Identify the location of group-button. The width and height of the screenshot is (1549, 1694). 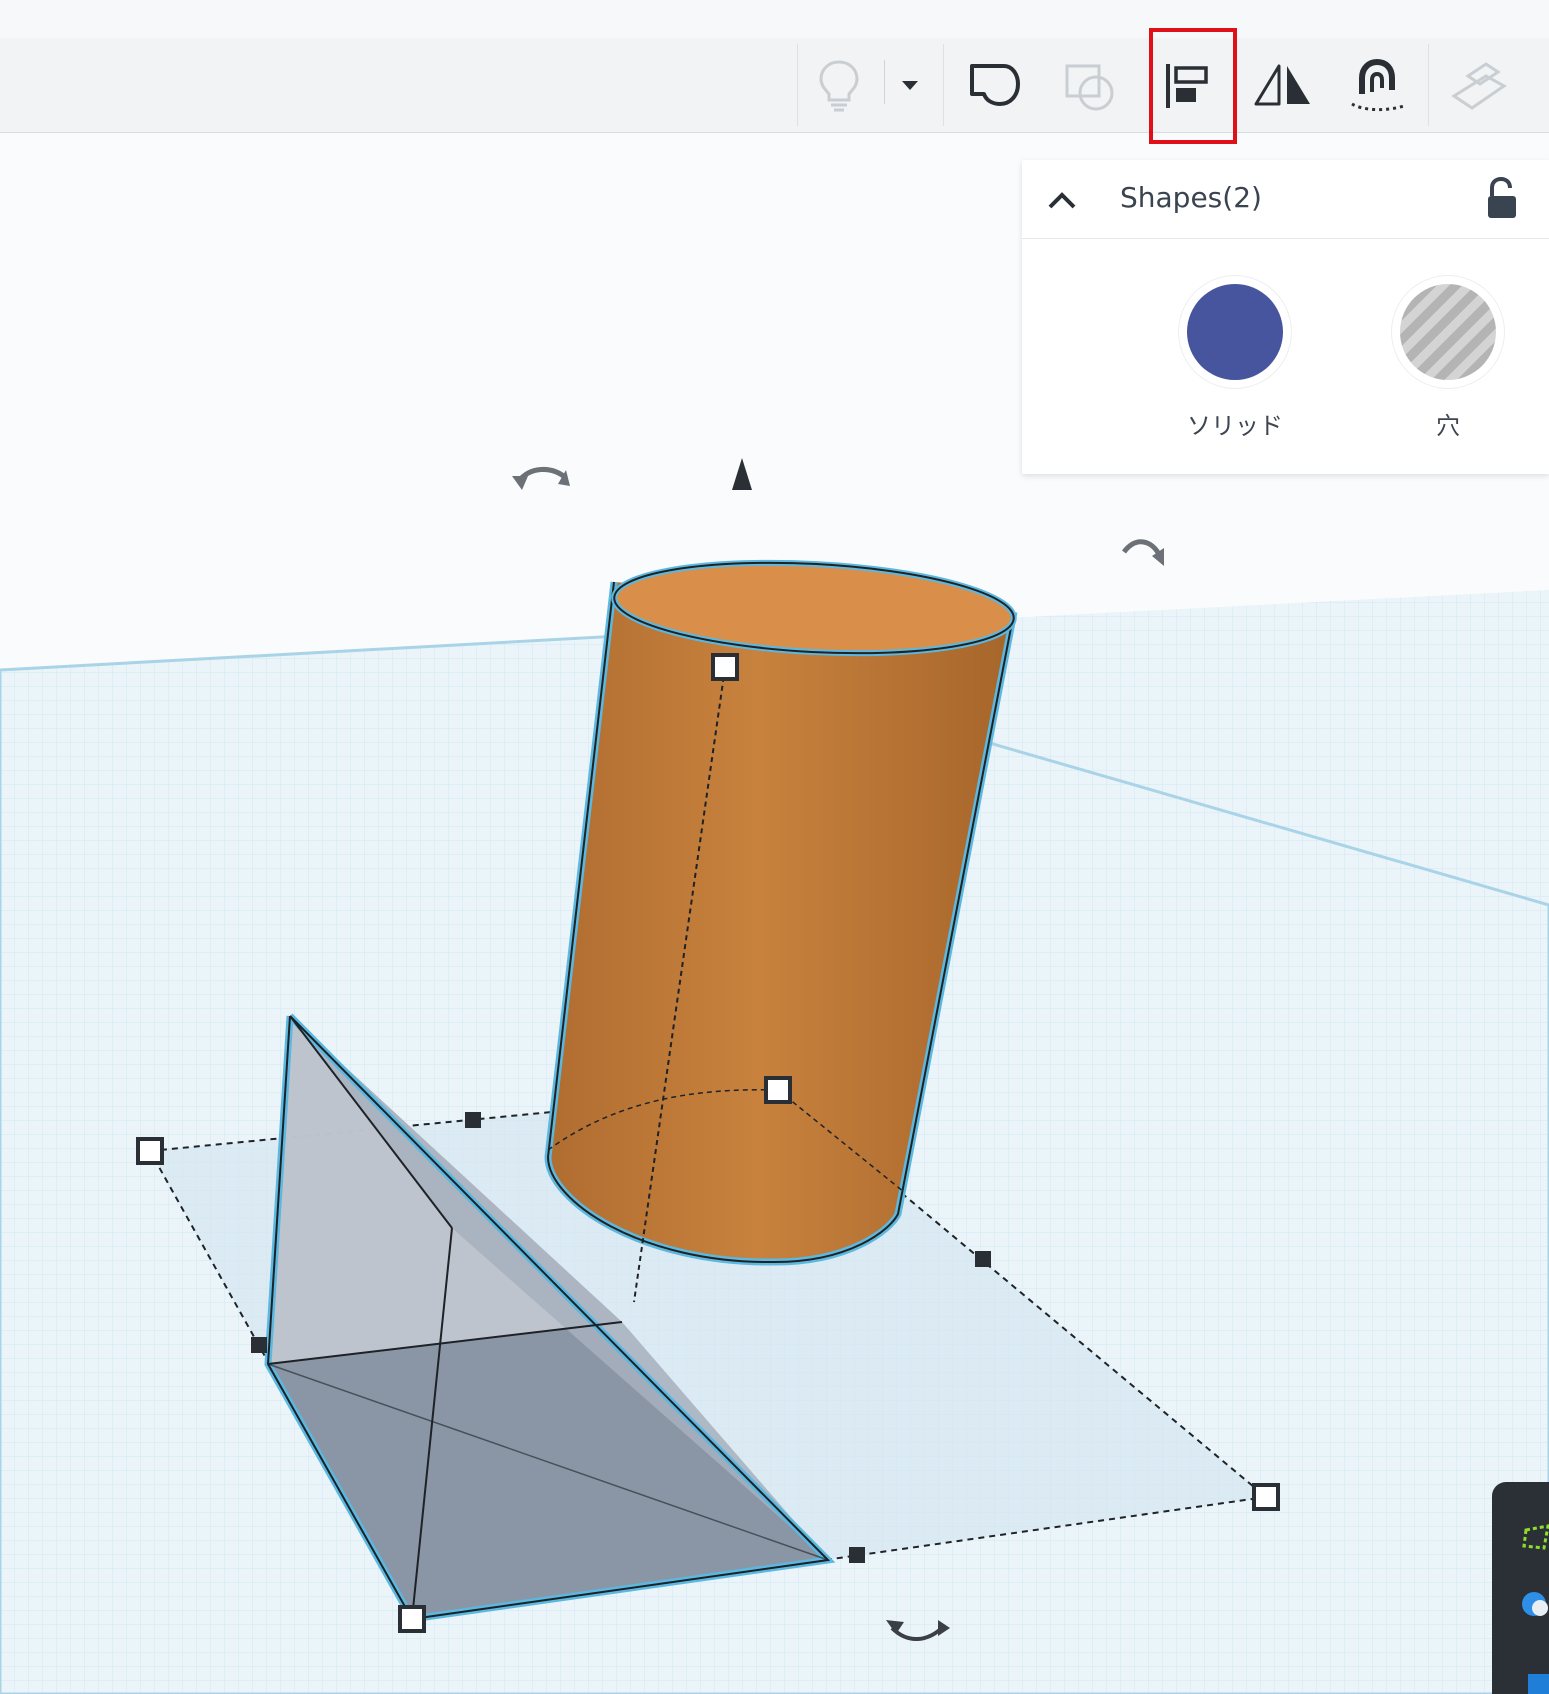
(993, 86).